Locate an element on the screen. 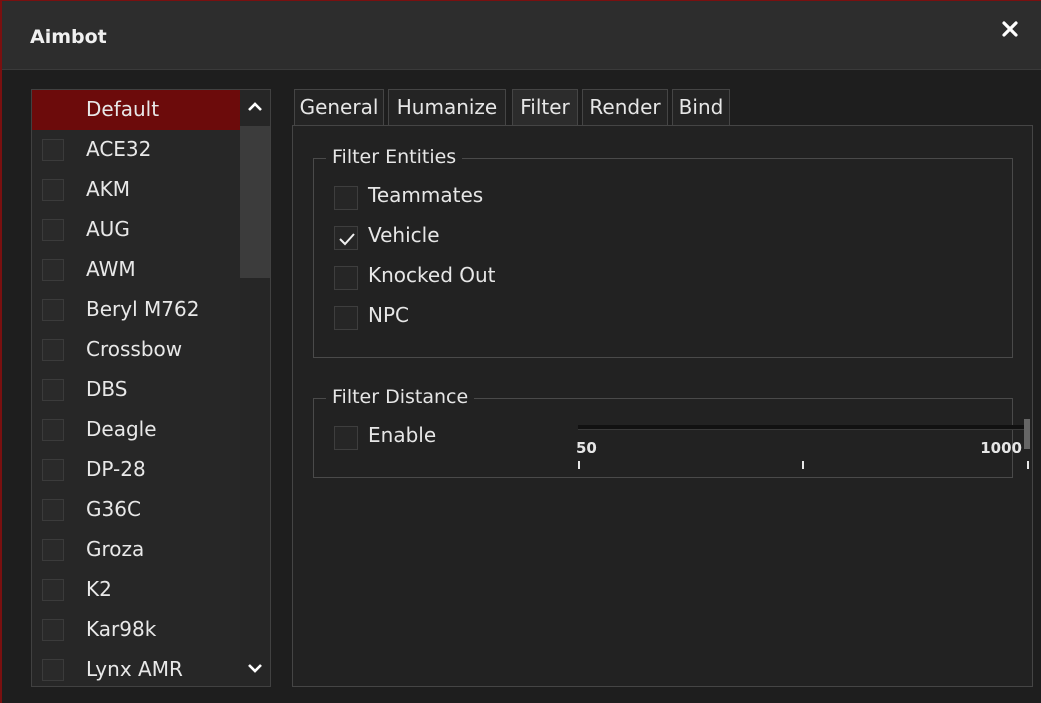  vehicle-checkbox-box is located at coordinates (346, 238).